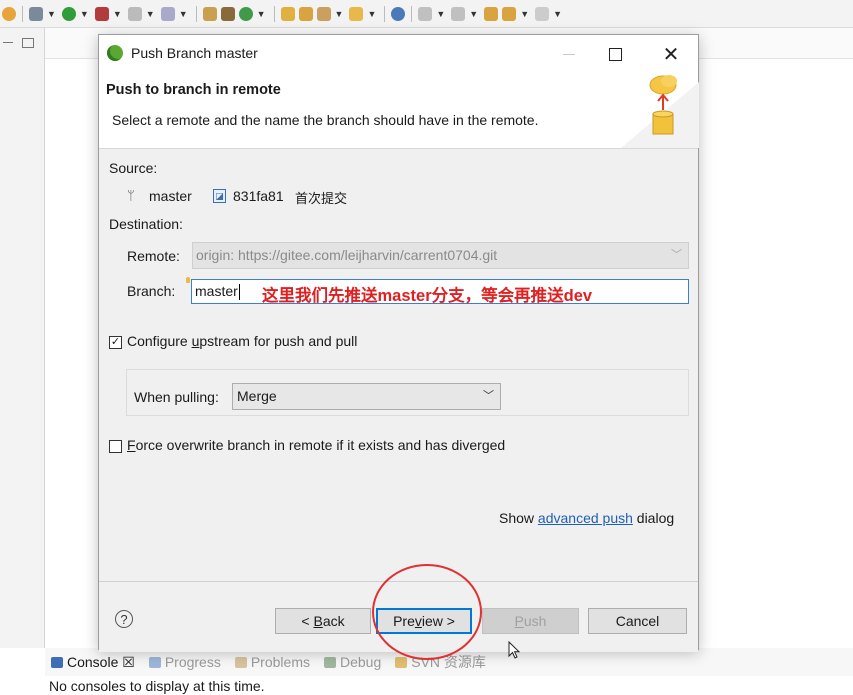 Image resolution: width=853 pixels, height=695 pixels. What do you see at coordinates (101, 13) in the screenshot?
I see `coverage-icon` at bounding box center [101, 13].